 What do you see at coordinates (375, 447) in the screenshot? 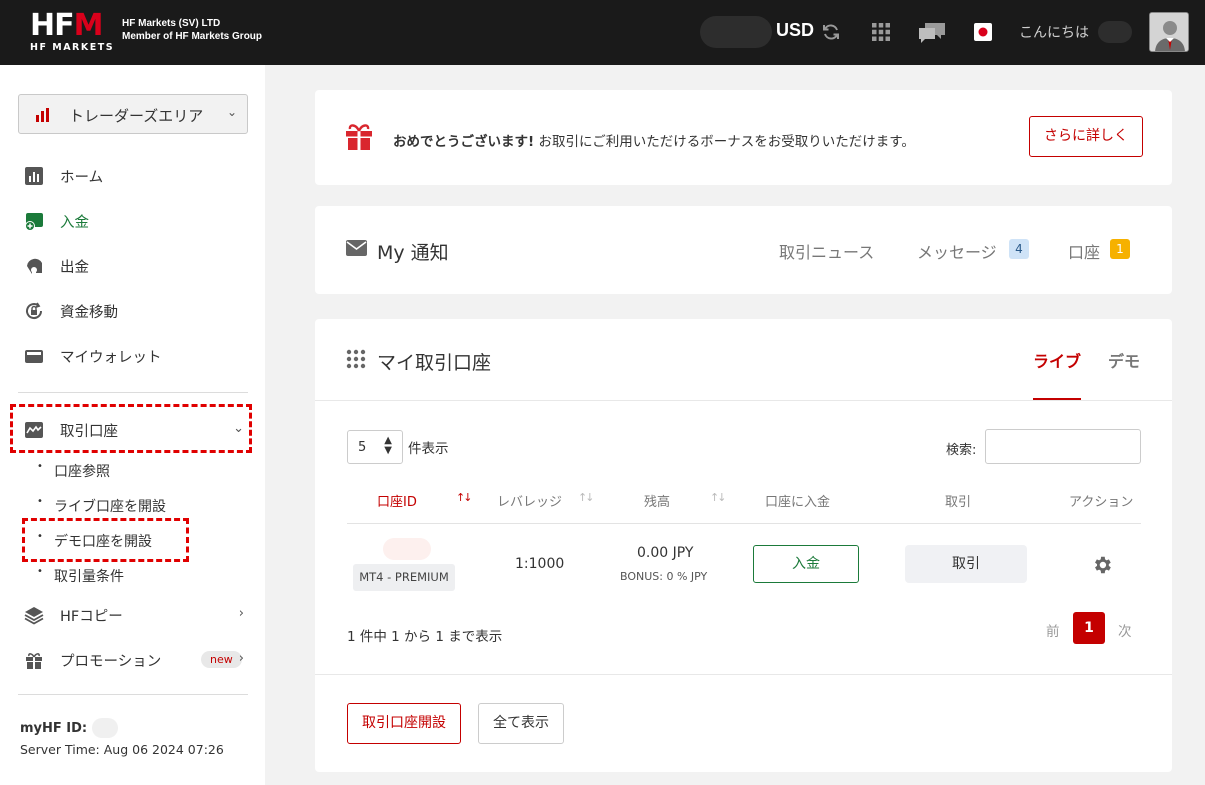
I see `page-length-select: 5 ▲ ▼` at bounding box center [375, 447].